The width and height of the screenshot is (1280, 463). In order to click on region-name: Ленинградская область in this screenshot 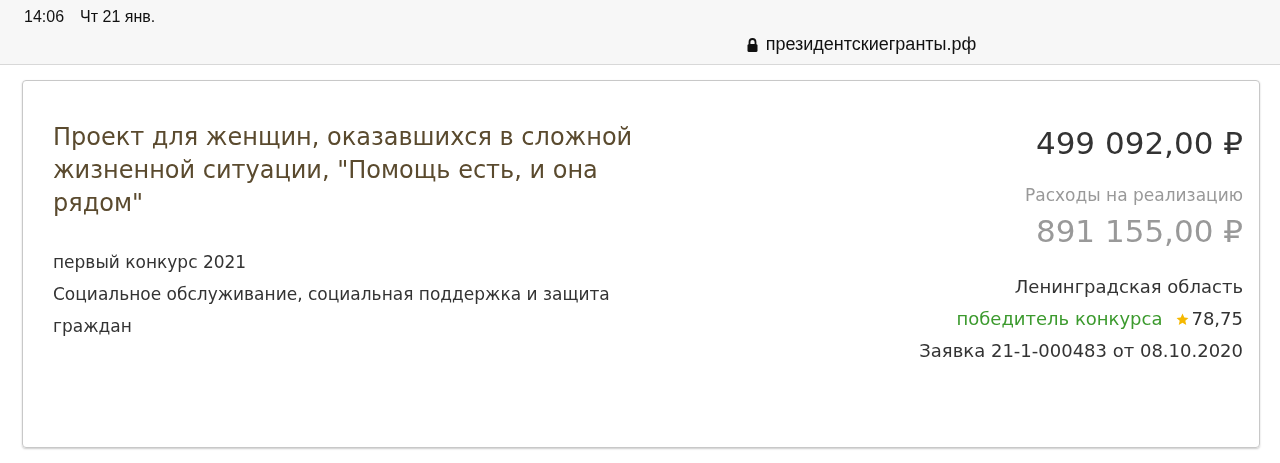, I will do `click(1128, 287)`.